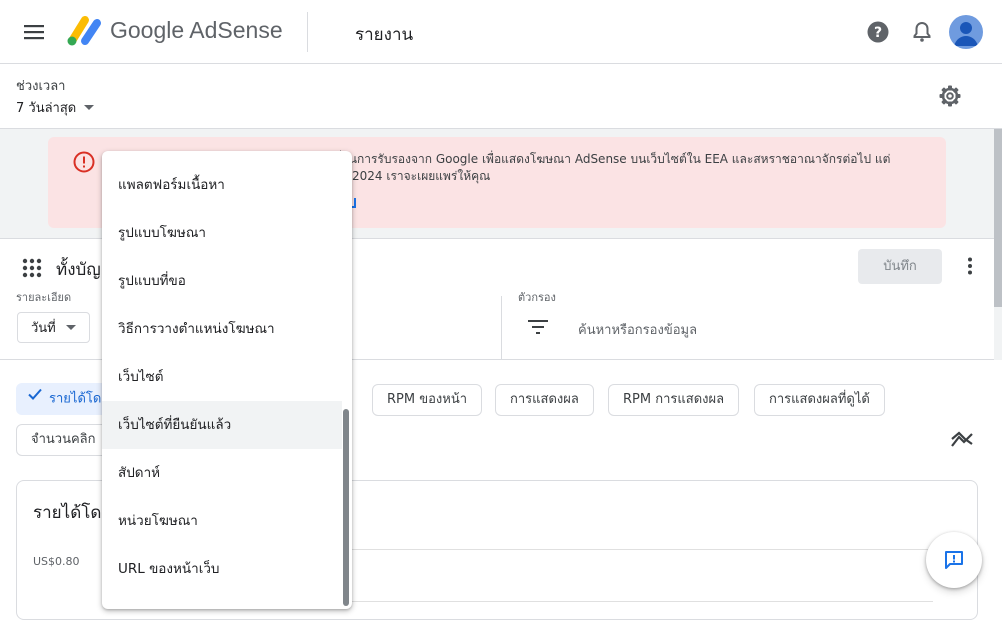 This screenshot has height=620, width=1002. What do you see at coordinates (307, 32) in the screenshot?
I see `header-divider` at bounding box center [307, 32].